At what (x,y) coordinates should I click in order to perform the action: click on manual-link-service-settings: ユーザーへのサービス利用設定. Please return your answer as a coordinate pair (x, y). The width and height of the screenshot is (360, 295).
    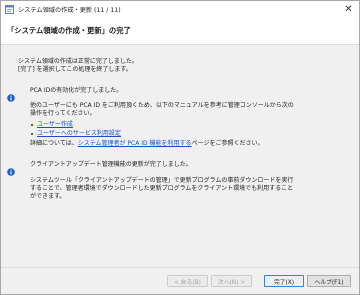
    Looking at the image, I should click on (79, 133).